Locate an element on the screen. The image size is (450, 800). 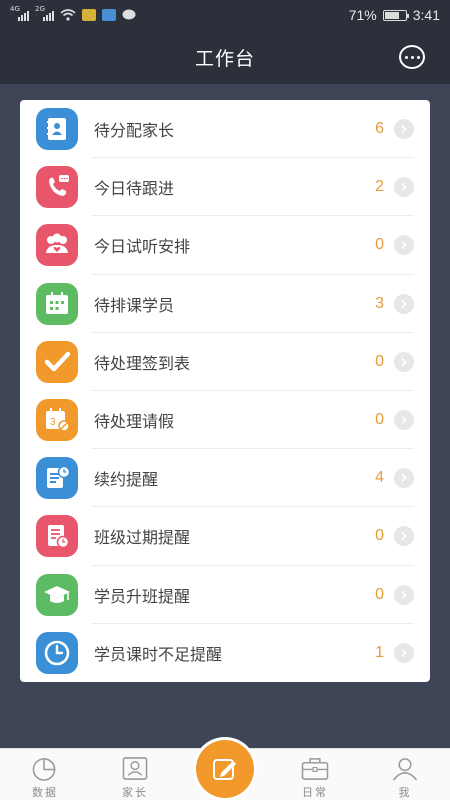
list-item-count: 1 is located at coordinates (379, 652).